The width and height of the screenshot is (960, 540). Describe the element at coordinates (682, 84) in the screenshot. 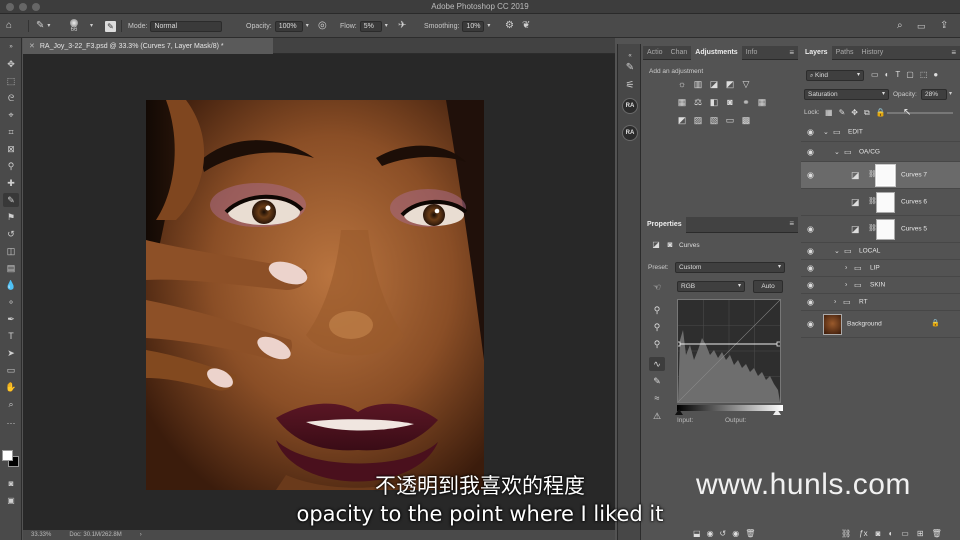

I see `brightness-contrast-icon: ☼` at that location.